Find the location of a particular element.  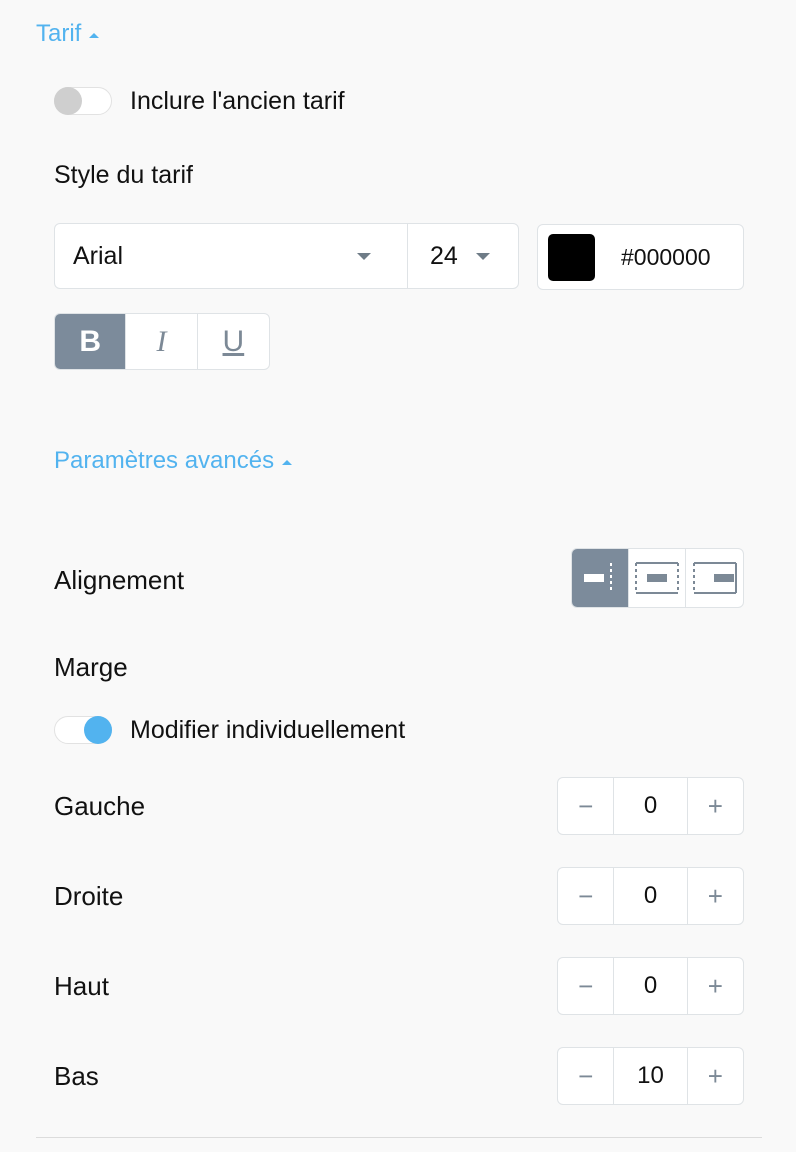

individual-margin-toggle is located at coordinates (83, 730).